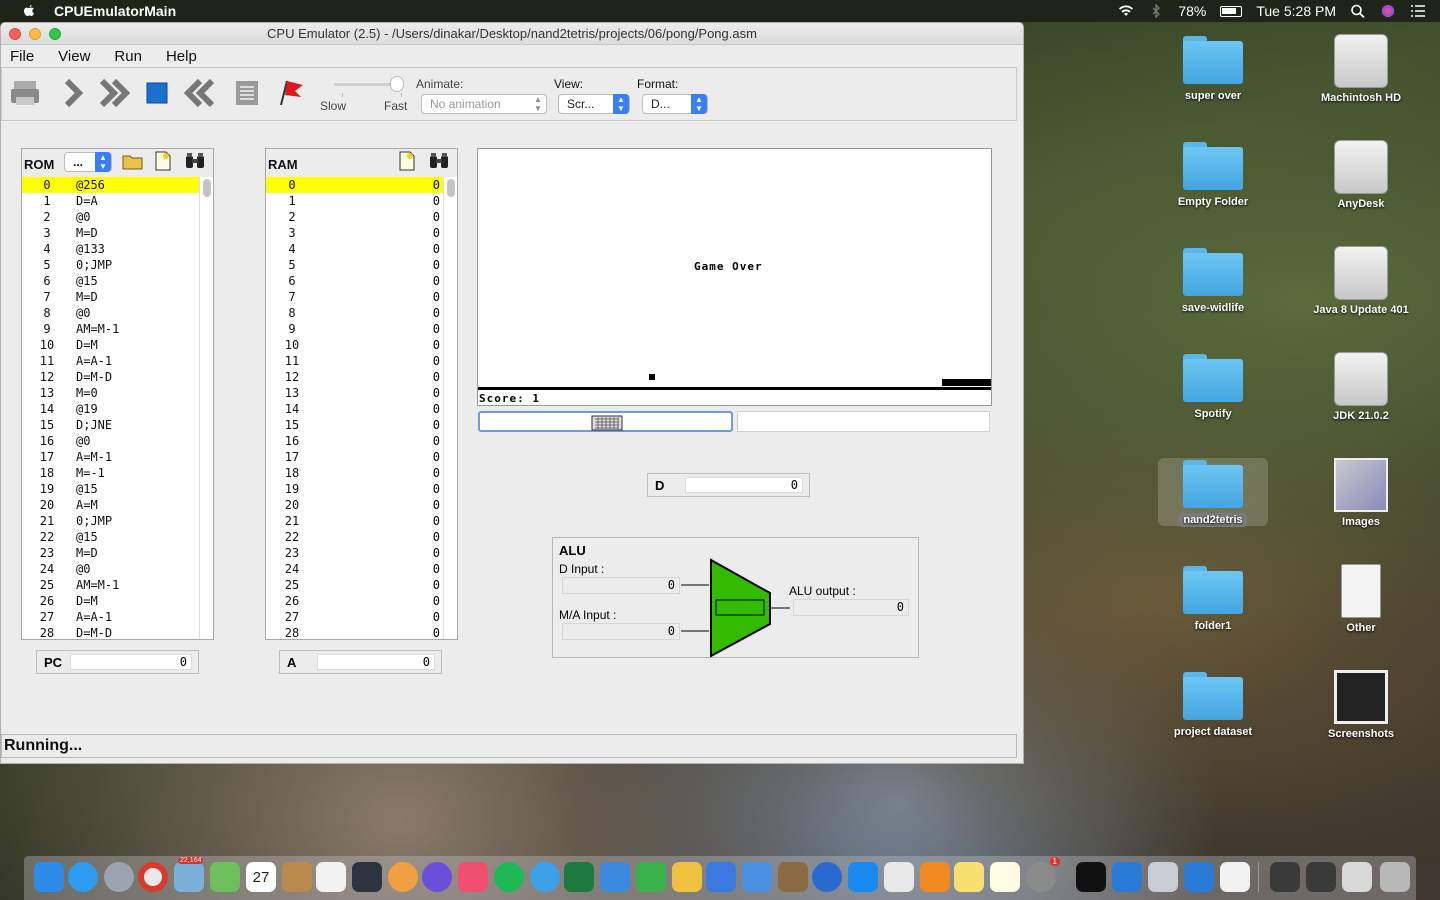 This screenshot has width=1440, height=900. I want to click on rom-row: 19 @15, so click(117, 489).